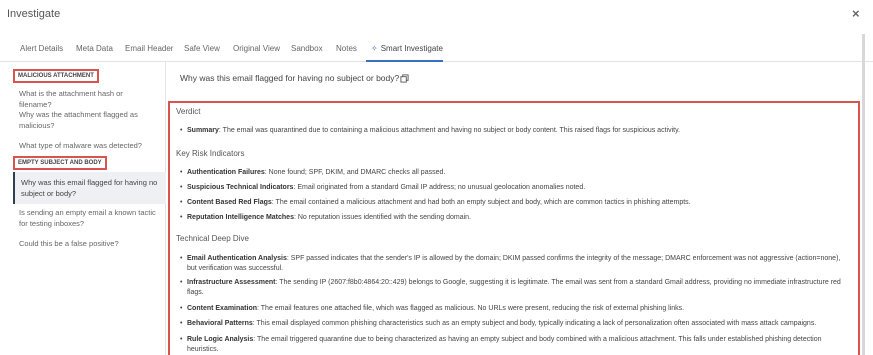 The width and height of the screenshot is (873, 355). I want to click on tab-meta-data: Meta Data, so click(94, 48).